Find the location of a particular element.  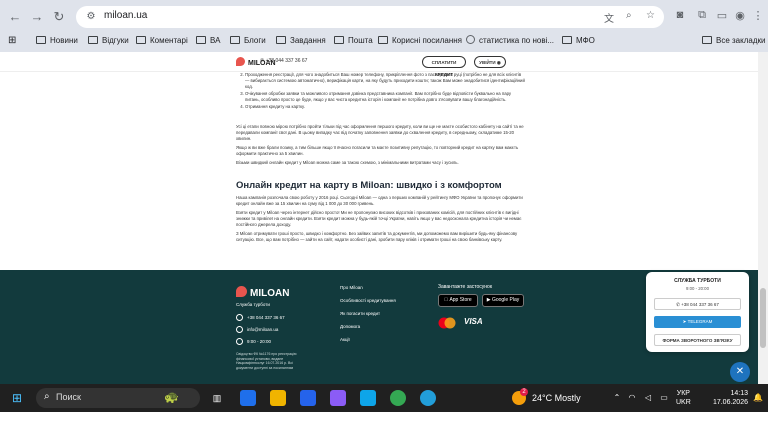

app-icon is located at coordinates (368, 398).